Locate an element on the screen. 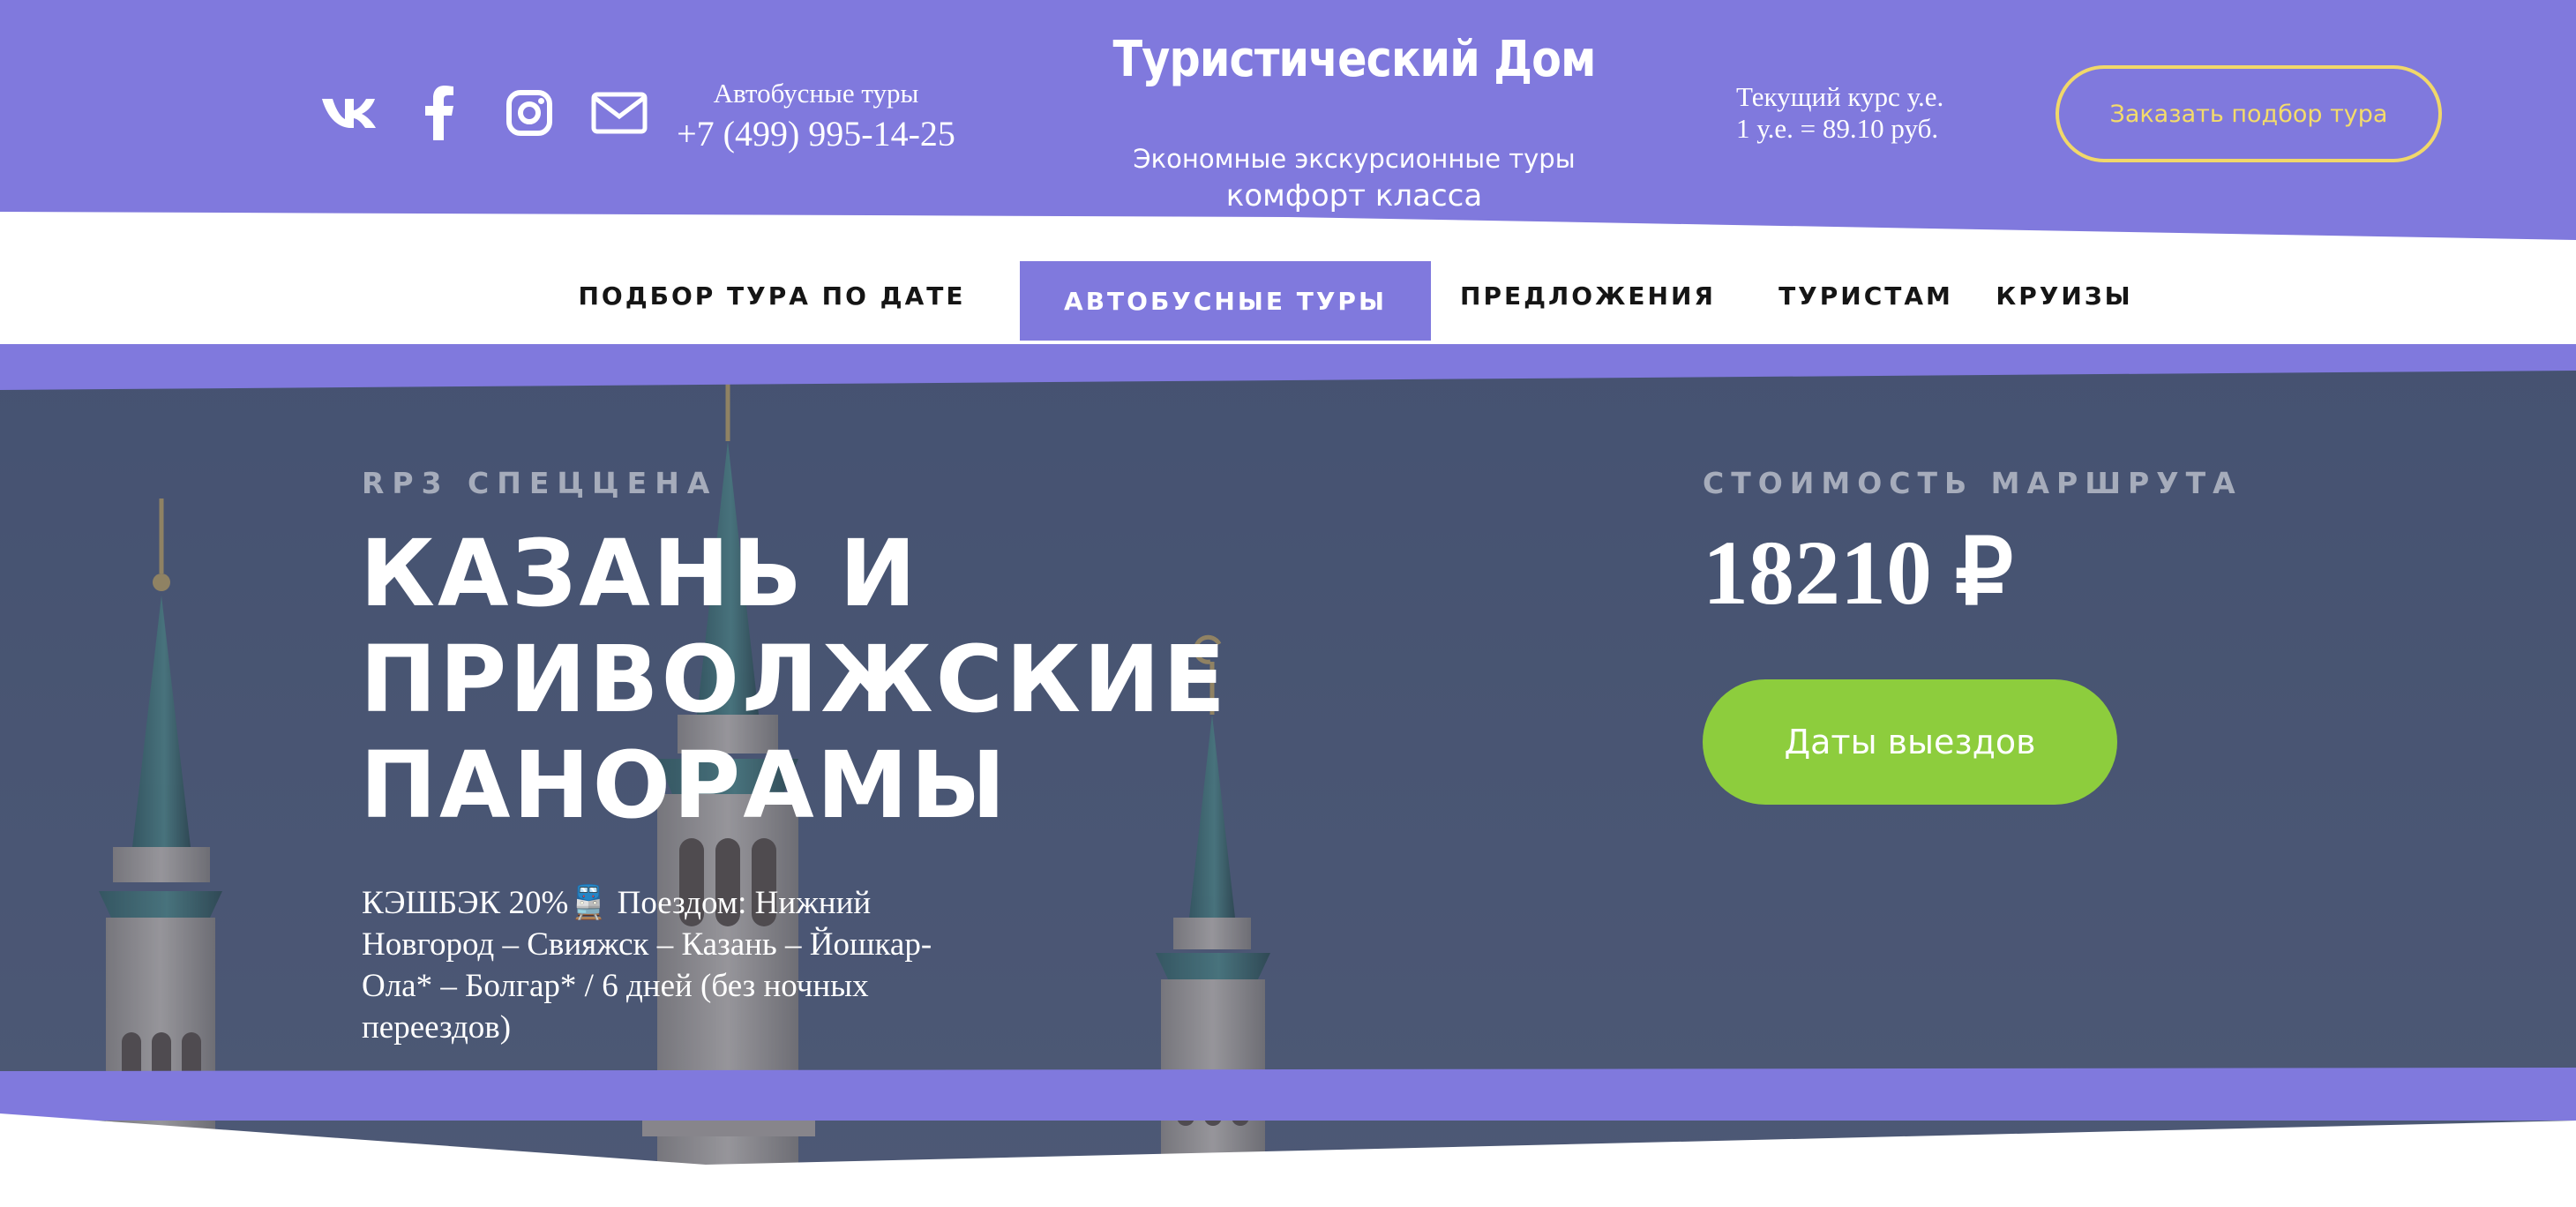 The image size is (2576, 1207). nav-item-cruises: КРУИЗЫ is located at coordinates (2064, 295).